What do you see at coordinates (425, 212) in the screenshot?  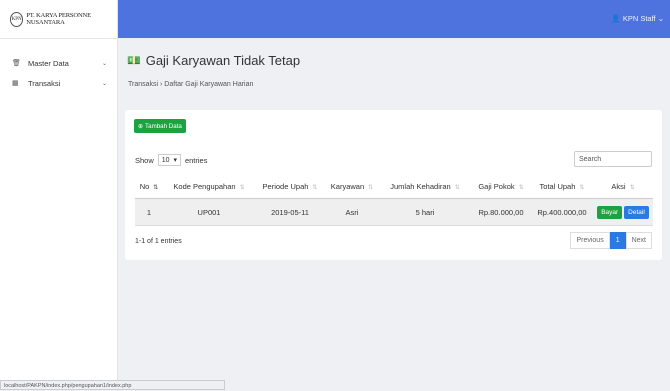 I see `cell-kehadiran: 5 hari` at bounding box center [425, 212].